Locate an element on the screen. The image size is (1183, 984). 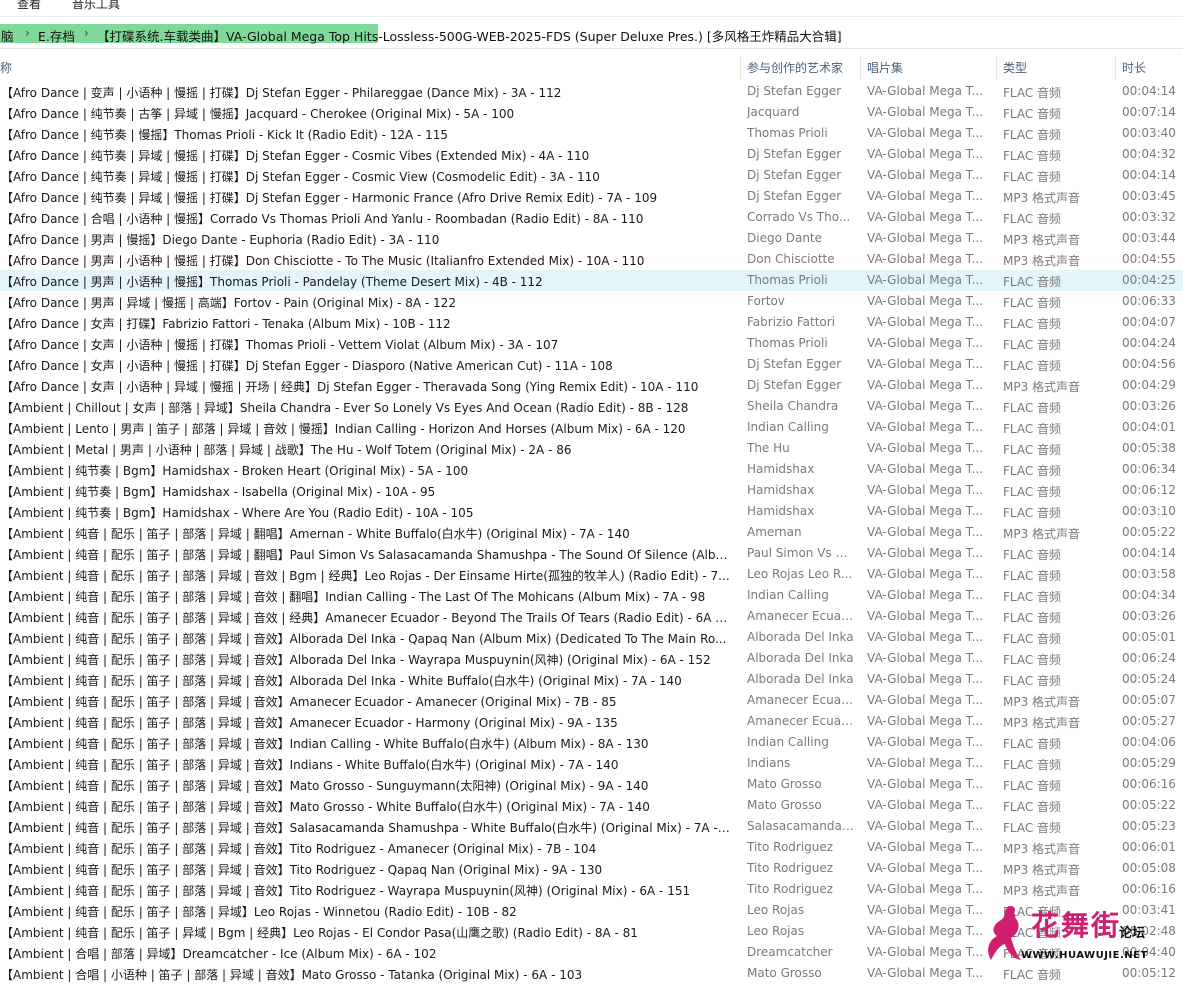
file-duration: 00:04:29 is located at coordinates (1149, 385).